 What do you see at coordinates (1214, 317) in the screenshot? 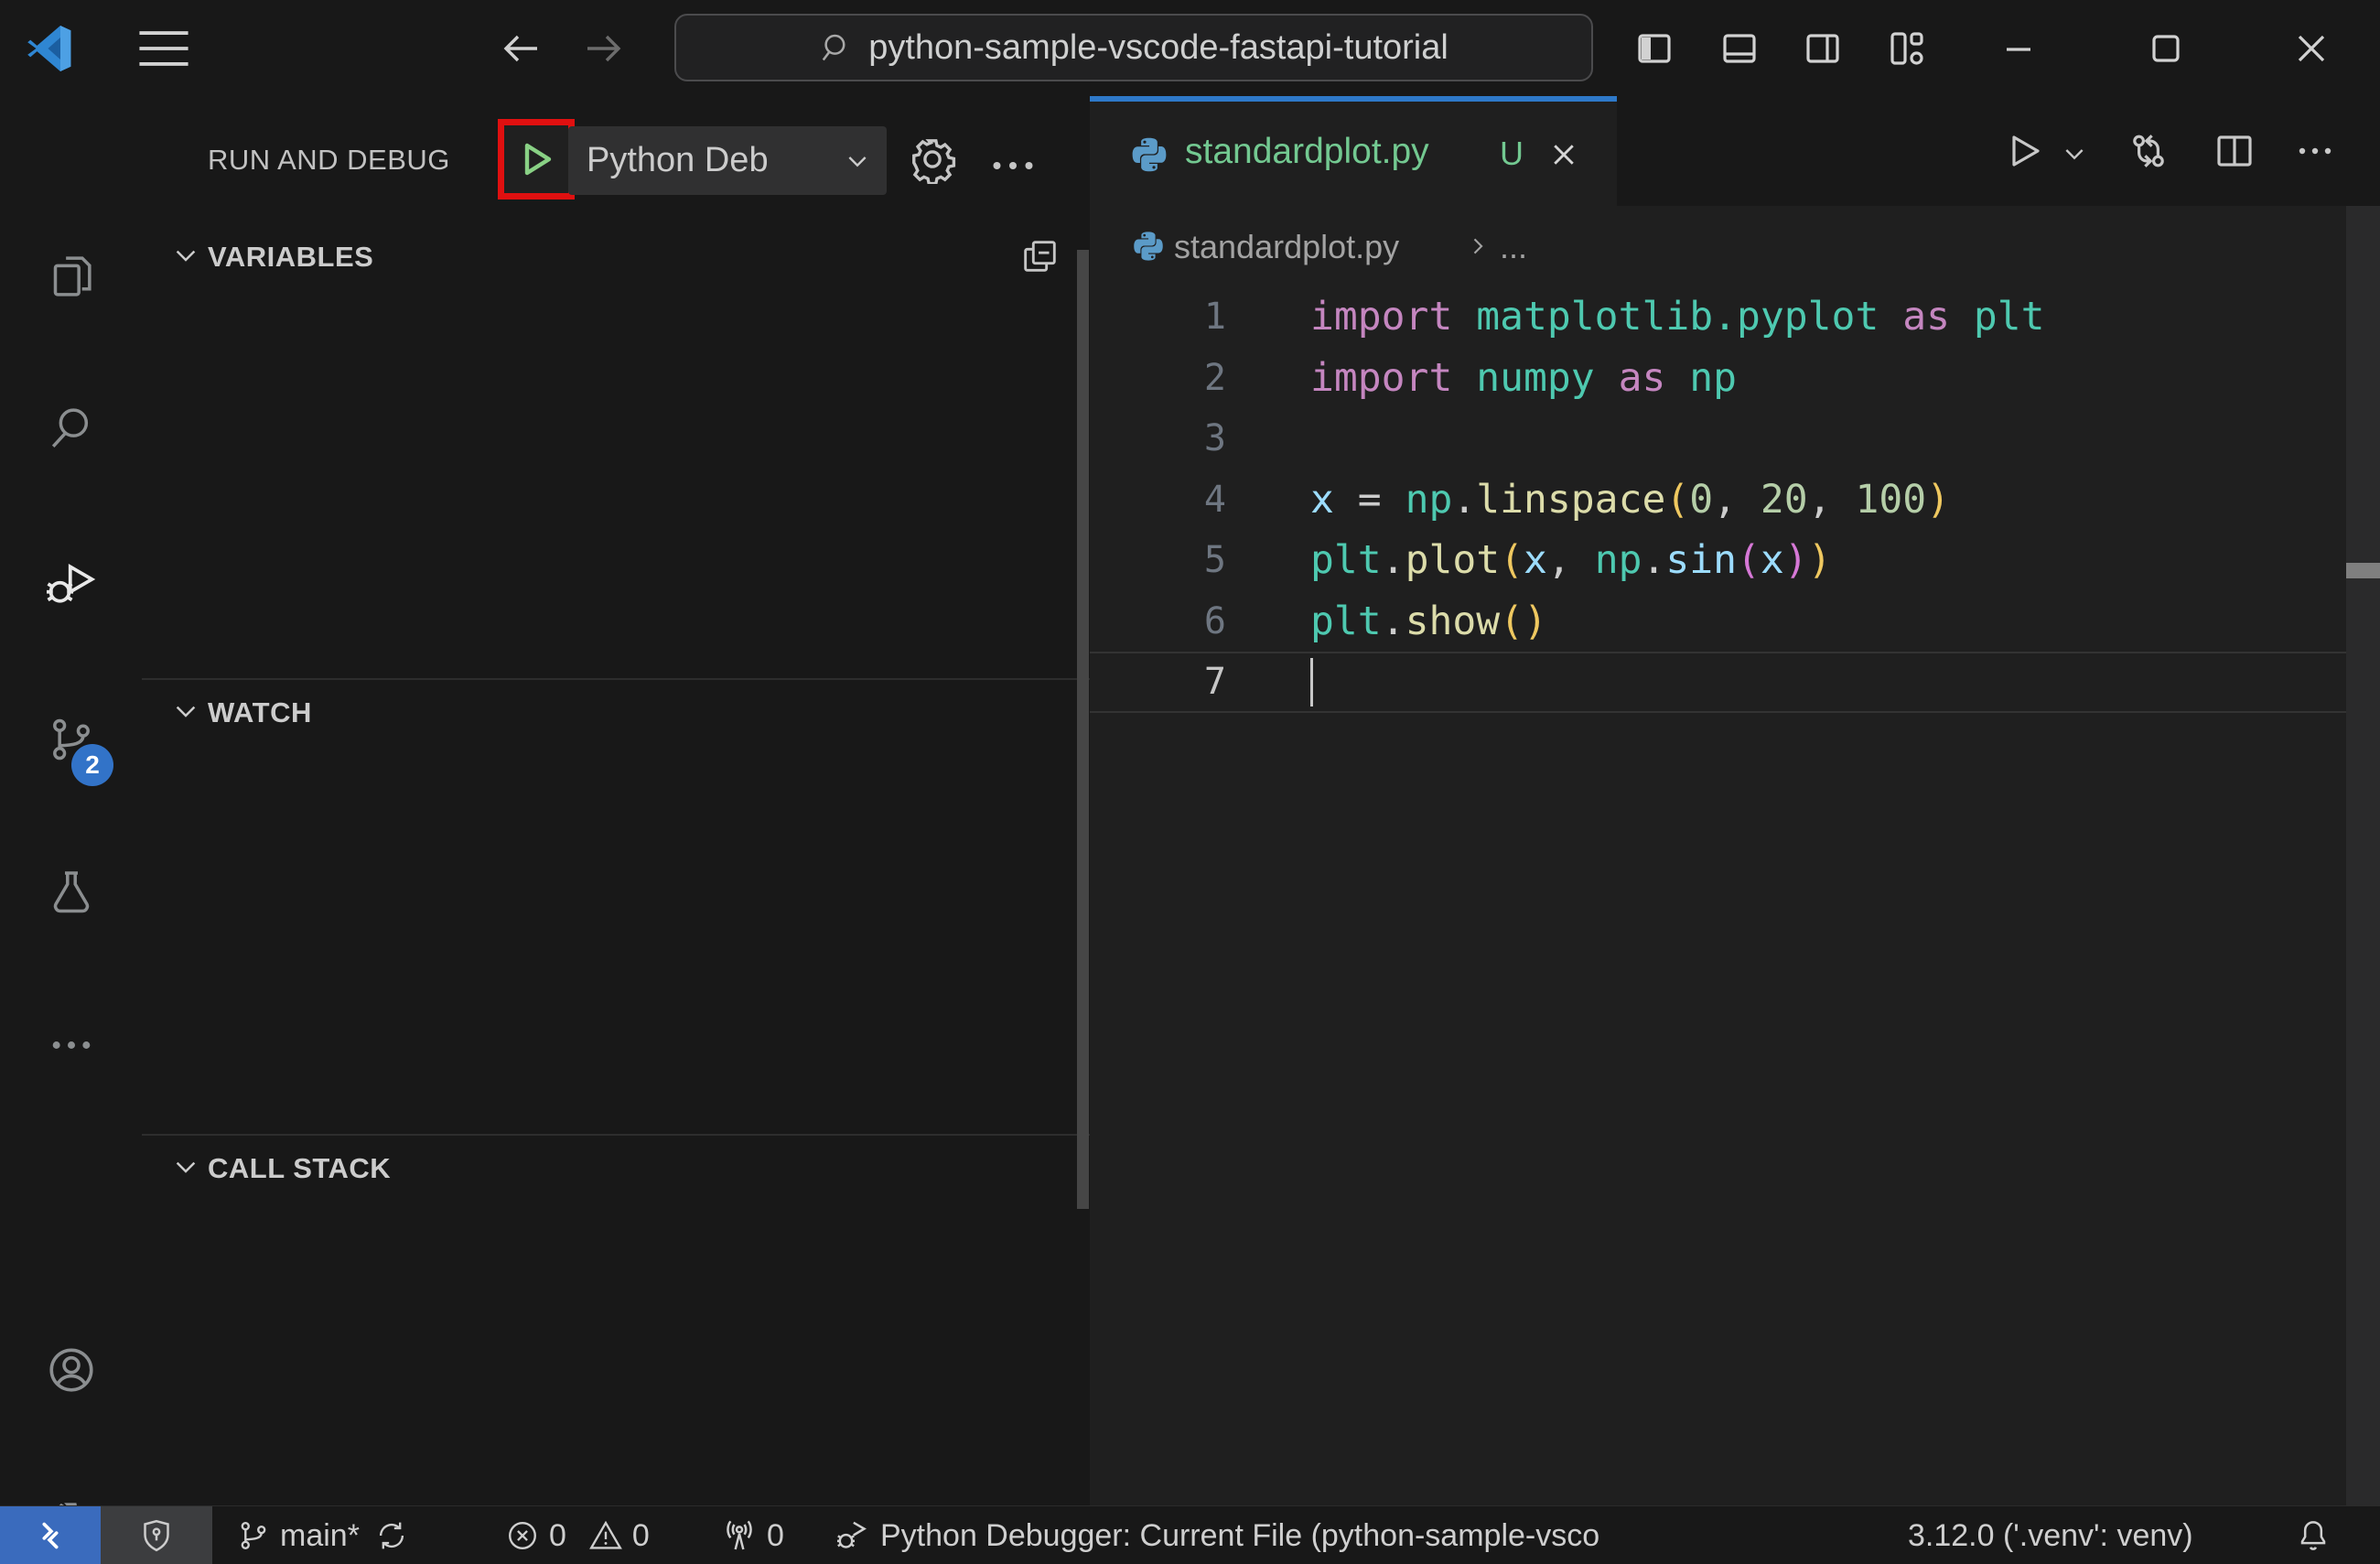
I see `line-number: 1` at bounding box center [1214, 317].